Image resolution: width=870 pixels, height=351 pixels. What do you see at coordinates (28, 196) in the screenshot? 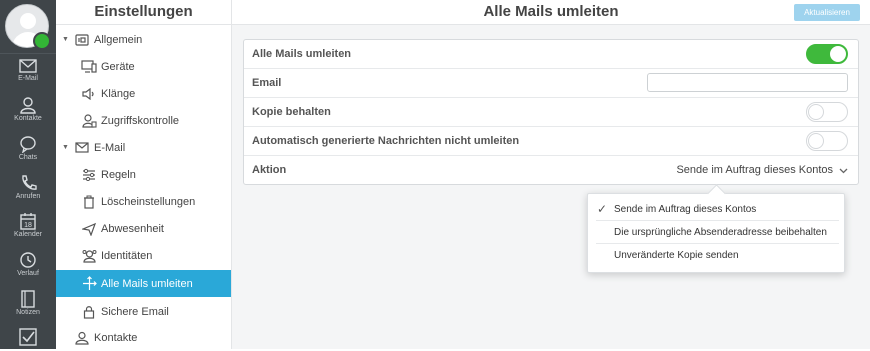
I see `rail-label: Anrufen` at bounding box center [28, 196].